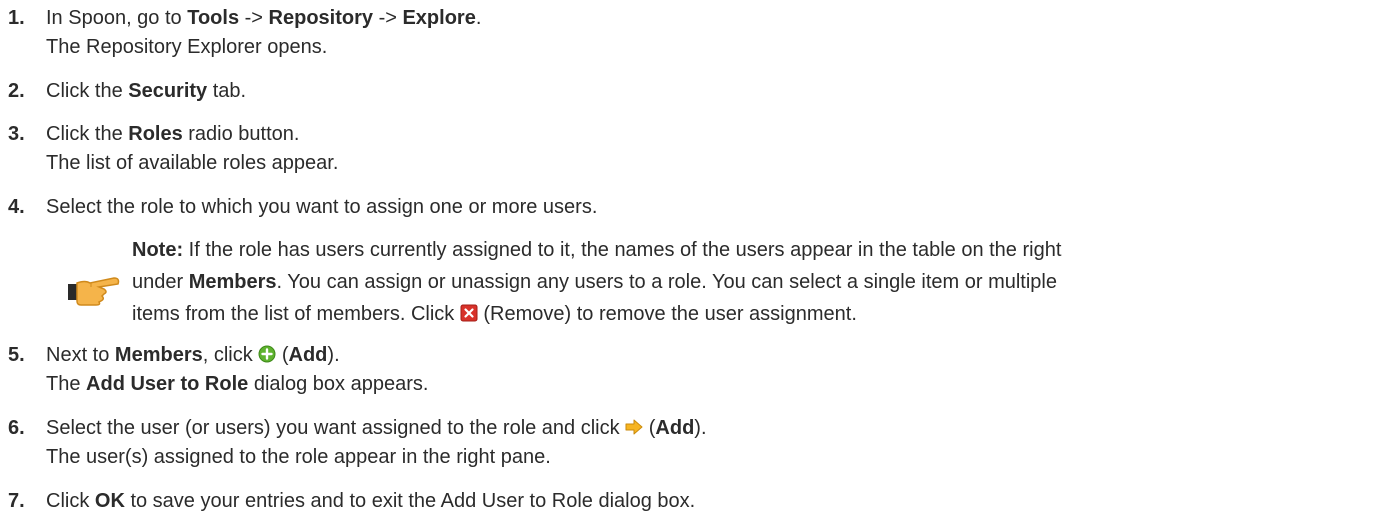 The width and height of the screenshot is (1383, 525). I want to click on add-icon, so click(267, 354).